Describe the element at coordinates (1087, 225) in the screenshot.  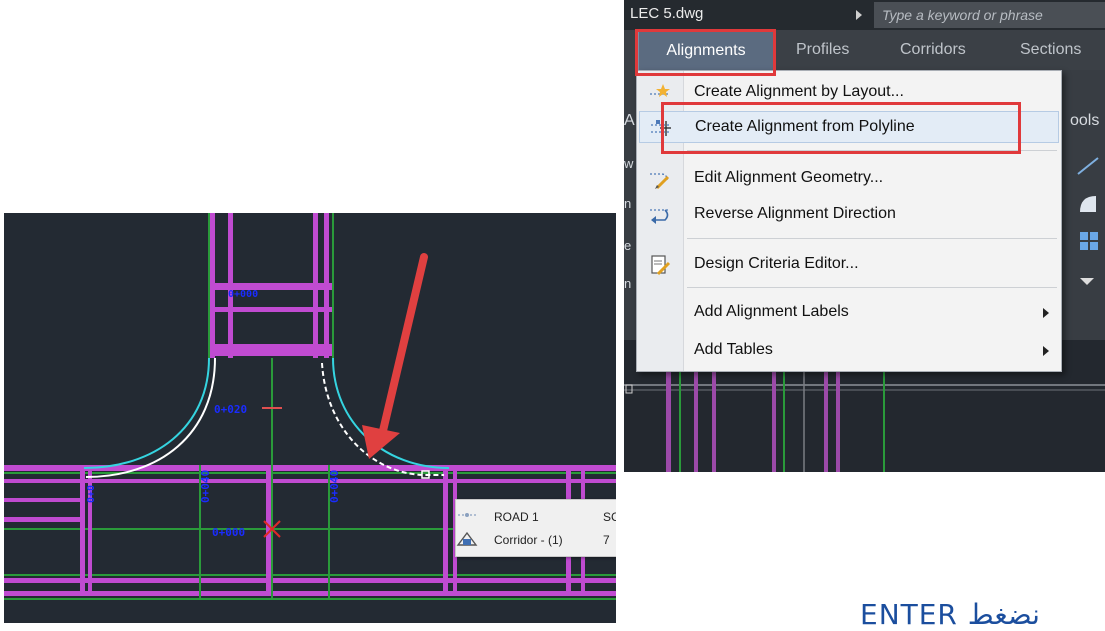
I see `ribbon-tools-icon` at that location.